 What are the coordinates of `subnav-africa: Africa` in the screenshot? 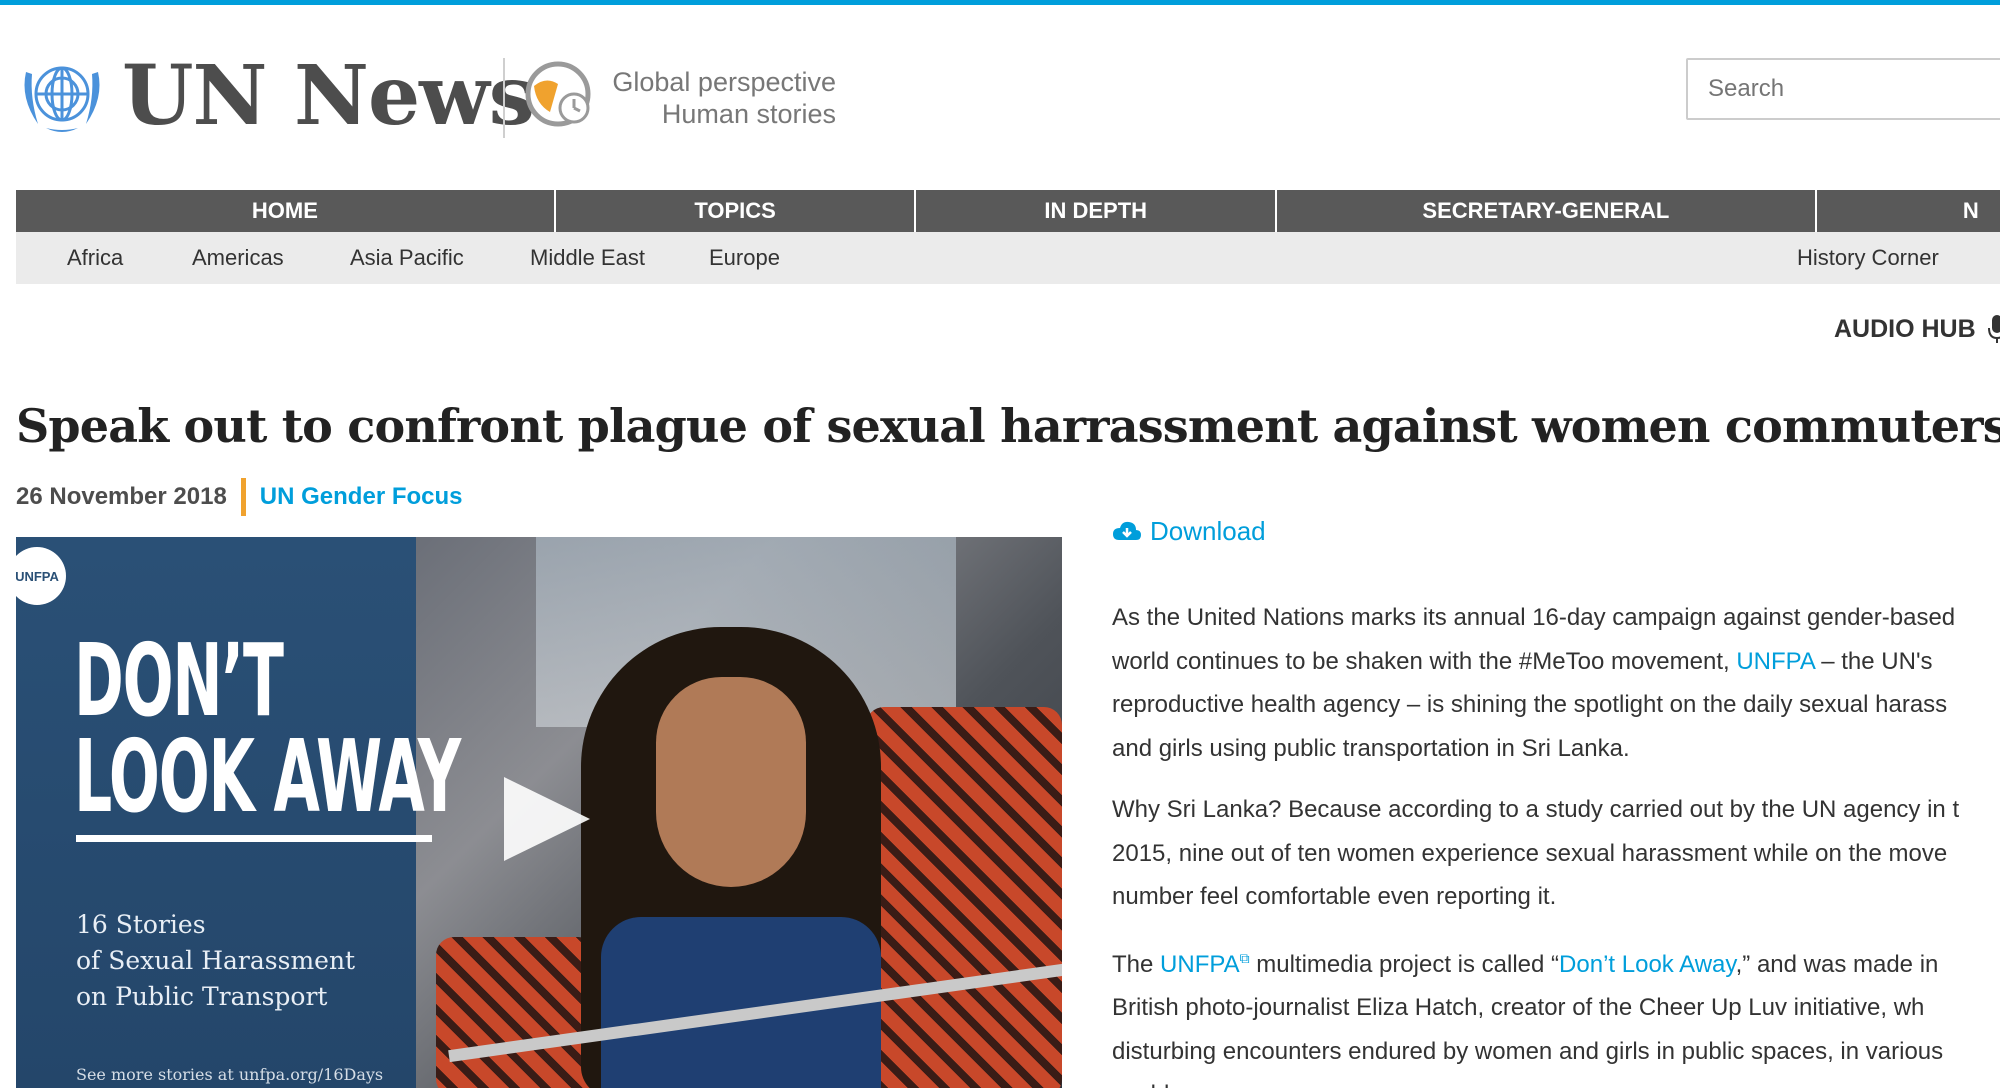 It's located at (95, 258).